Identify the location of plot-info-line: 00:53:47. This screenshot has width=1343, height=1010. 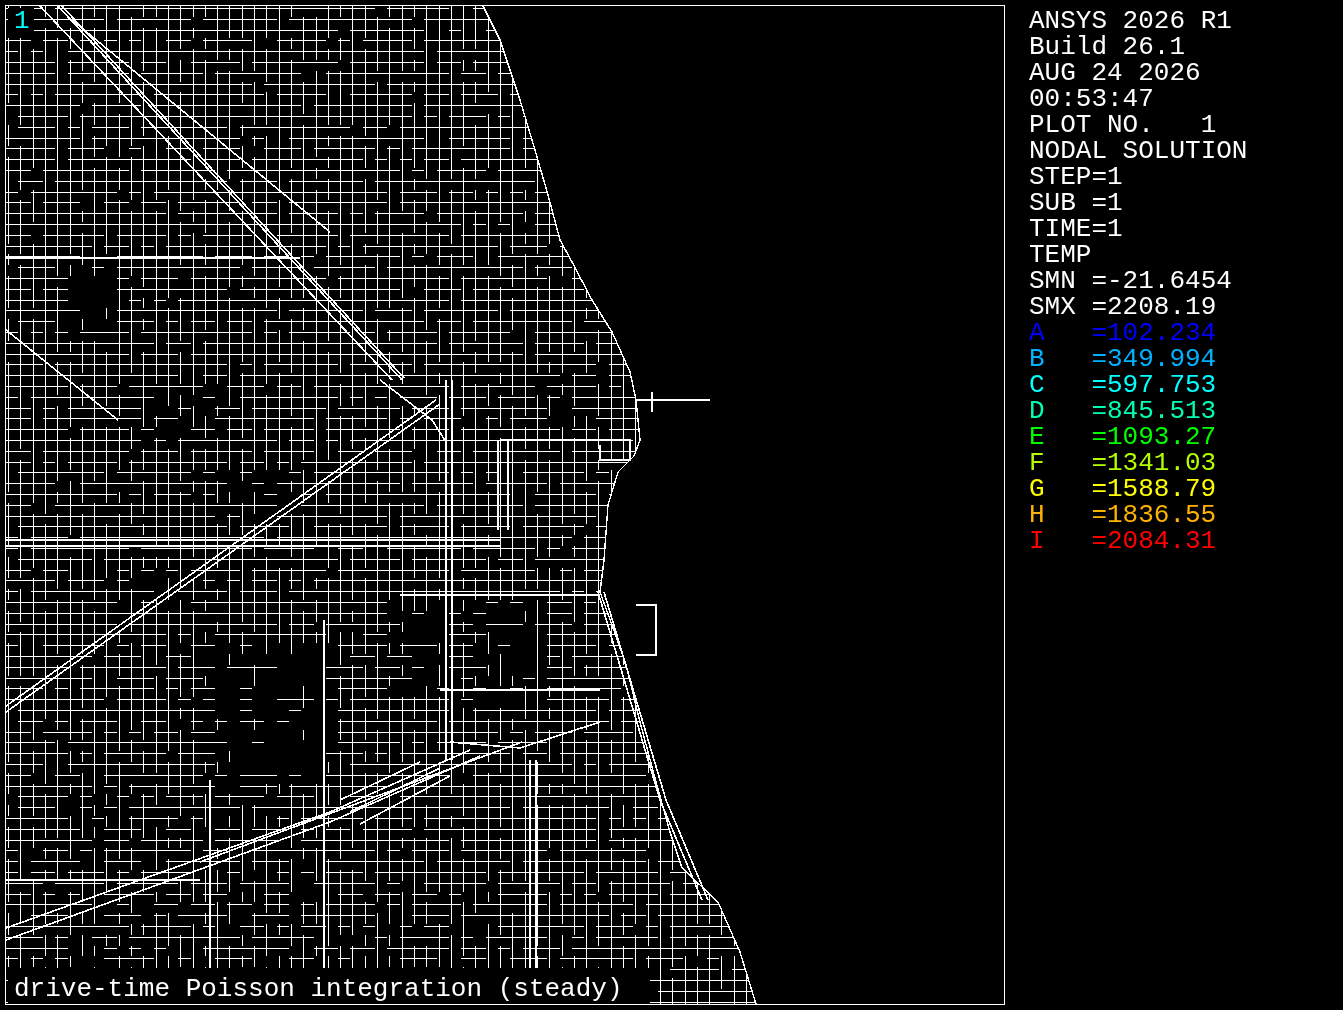
(1092, 99).